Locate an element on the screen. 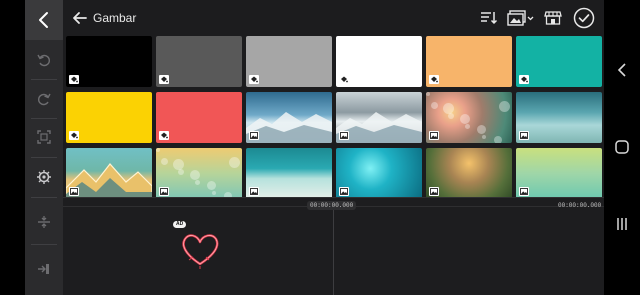 Image resolution: width=640 pixels, height=295 pixels. confirm-button is located at coordinates (584, 18).